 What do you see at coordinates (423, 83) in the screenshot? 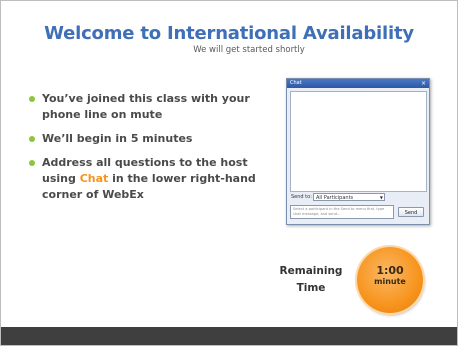
I see `close-icon: ×` at bounding box center [423, 83].